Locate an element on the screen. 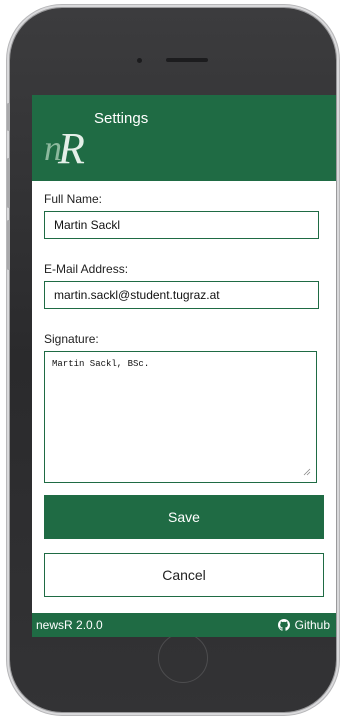 This screenshot has width=347, height=718. resize-grip-icon is located at coordinates (307, 472).